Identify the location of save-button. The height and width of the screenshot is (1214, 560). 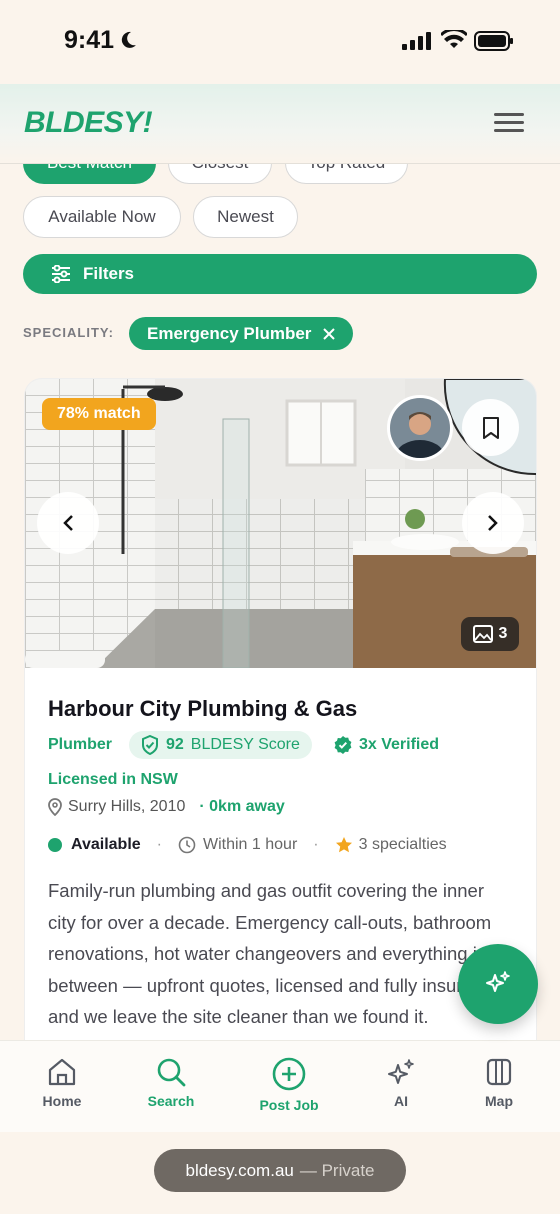
(490, 427).